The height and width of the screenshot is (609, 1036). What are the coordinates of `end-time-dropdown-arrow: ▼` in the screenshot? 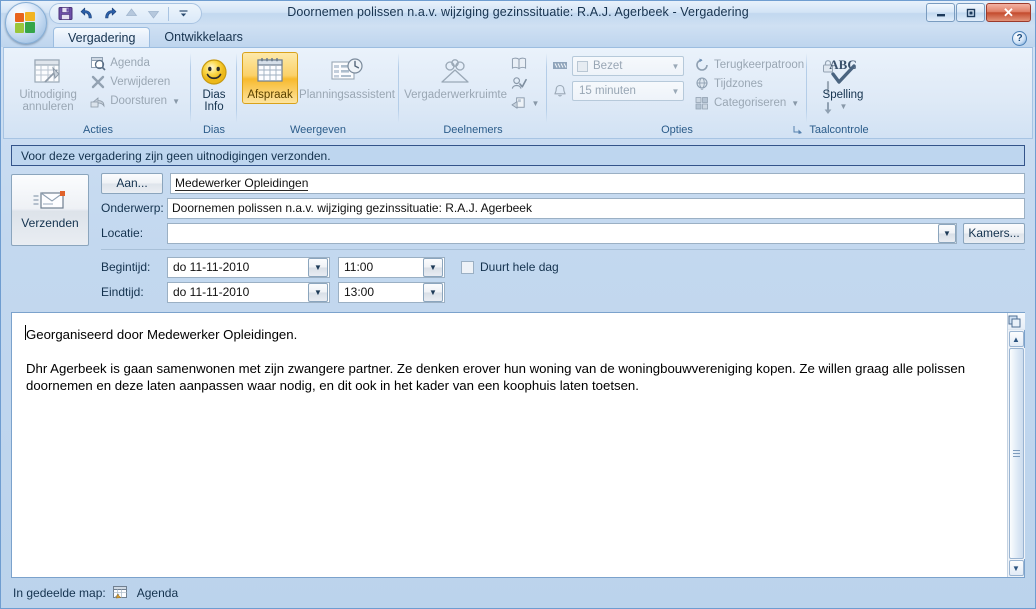 It's located at (433, 292).